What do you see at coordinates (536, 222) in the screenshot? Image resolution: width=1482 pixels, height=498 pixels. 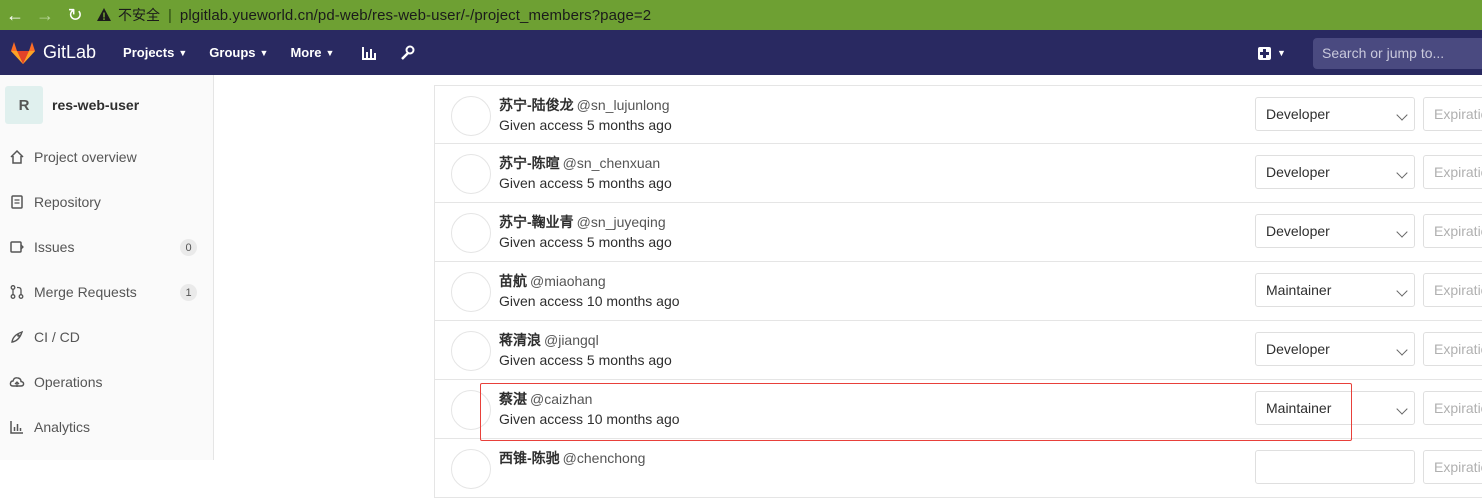 I see `member-name: 苏宁-鞠业青` at bounding box center [536, 222].